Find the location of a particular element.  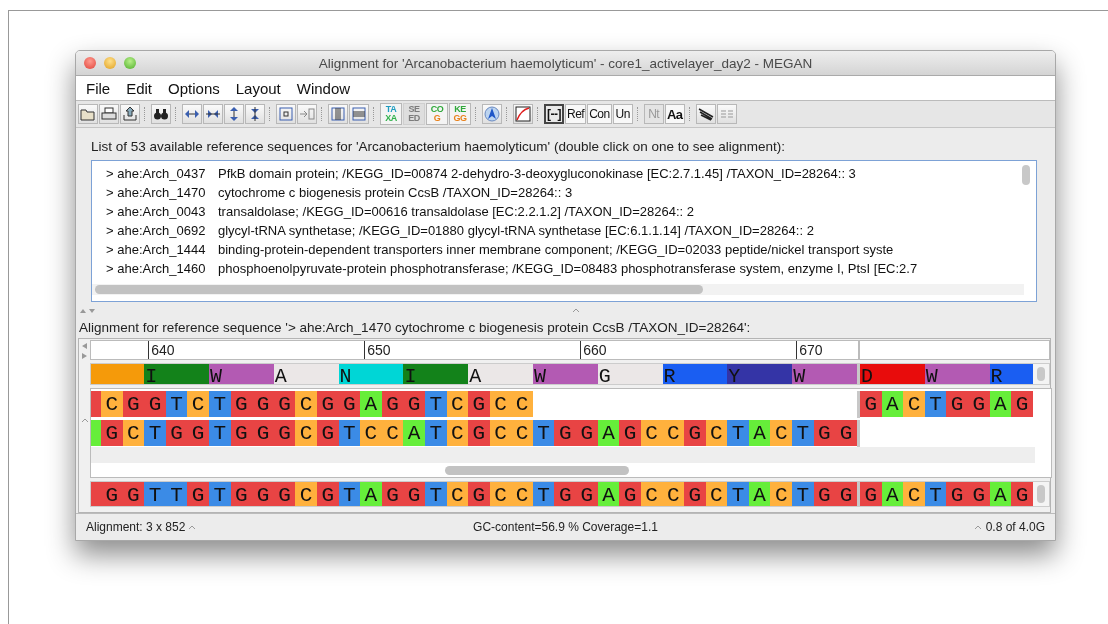

columns-icon is located at coordinates (338, 114).